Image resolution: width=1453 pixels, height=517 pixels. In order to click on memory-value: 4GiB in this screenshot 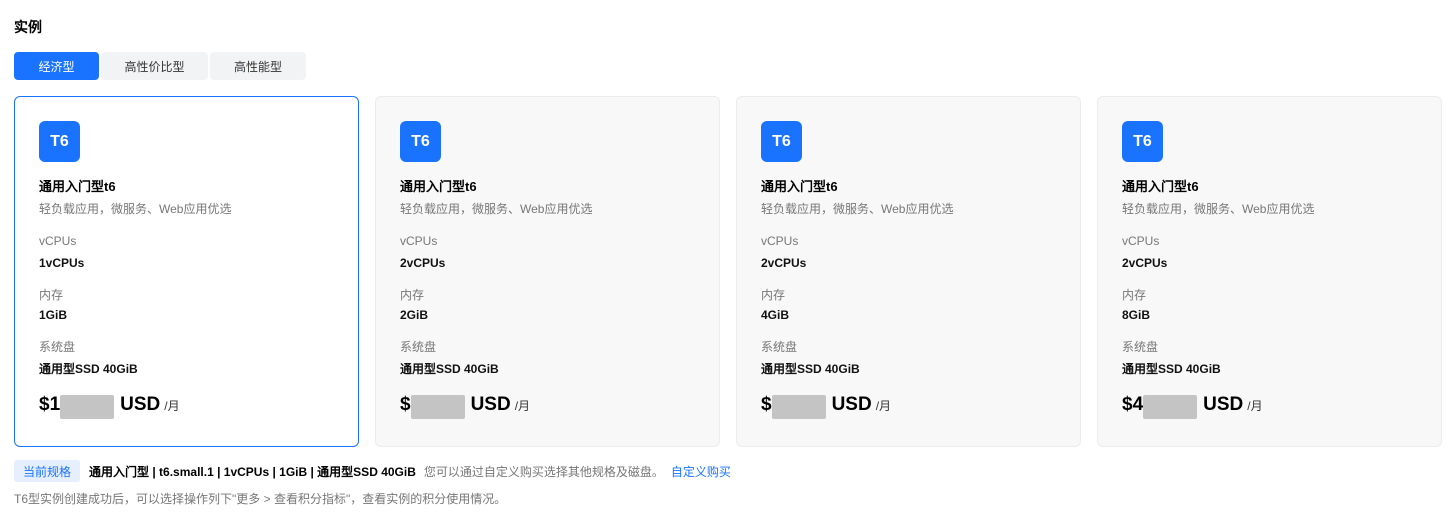, I will do `click(775, 315)`.